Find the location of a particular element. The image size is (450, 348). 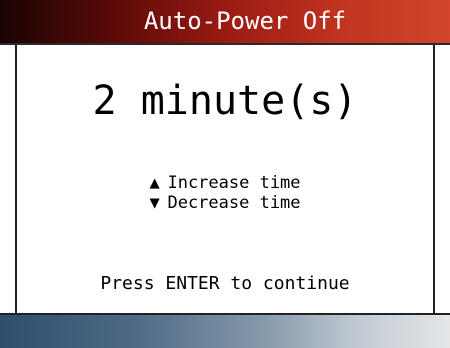

increase-time-option: ▲ Increase time is located at coordinates (225, 183).